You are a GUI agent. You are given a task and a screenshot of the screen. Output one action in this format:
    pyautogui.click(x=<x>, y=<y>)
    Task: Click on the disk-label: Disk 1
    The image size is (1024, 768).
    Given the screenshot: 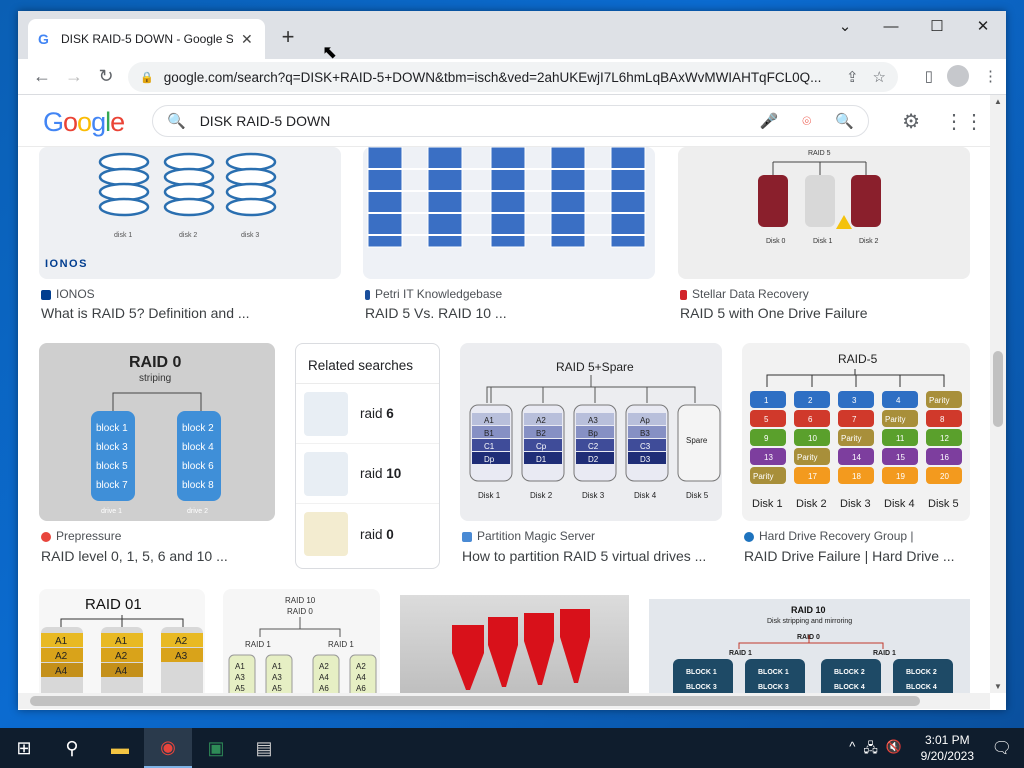 What is the action you would take?
    pyautogui.click(x=823, y=241)
    